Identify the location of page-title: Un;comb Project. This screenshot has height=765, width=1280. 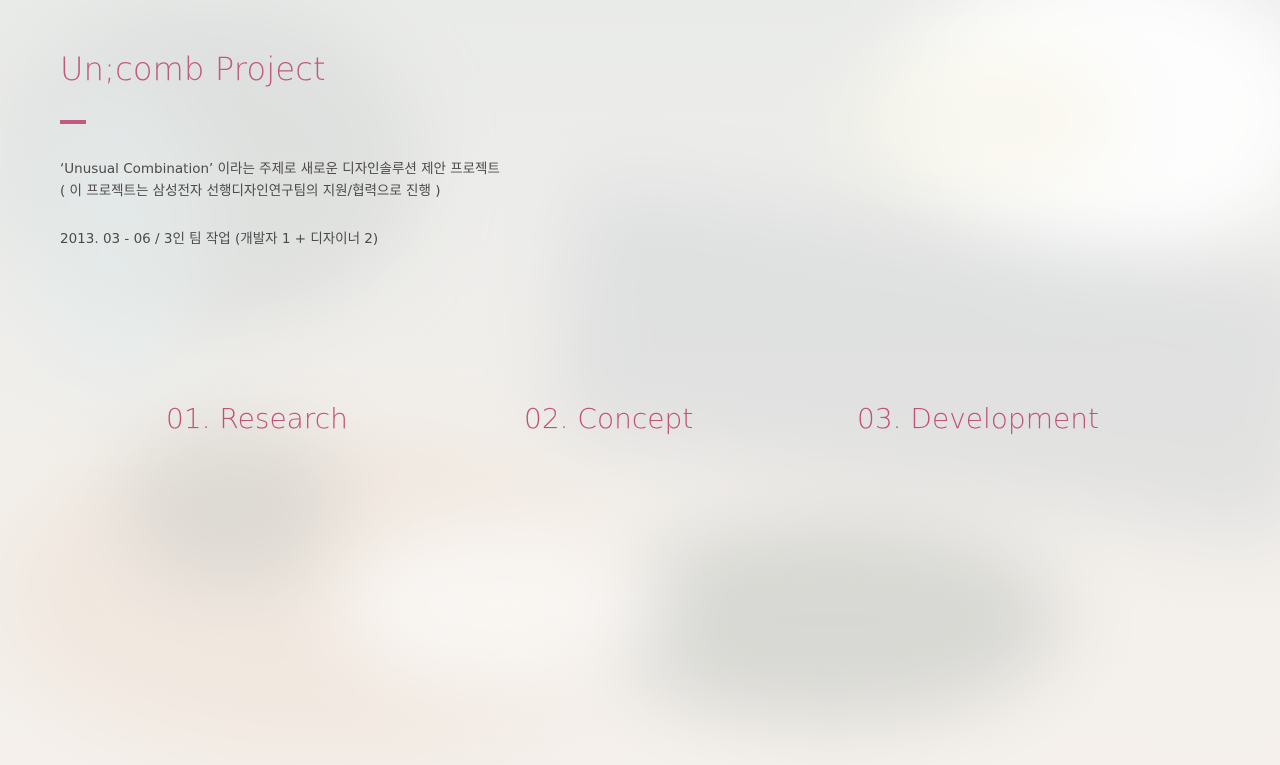
(193, 69).